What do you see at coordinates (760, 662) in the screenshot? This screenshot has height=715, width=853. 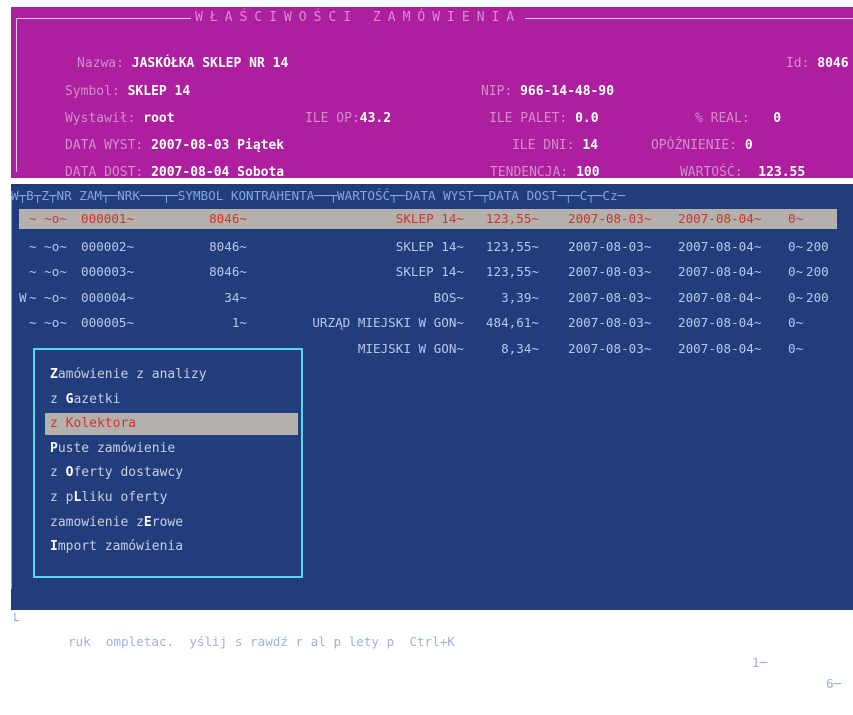 I see `page-indicator: 1─` at bounding box center [760, 662].